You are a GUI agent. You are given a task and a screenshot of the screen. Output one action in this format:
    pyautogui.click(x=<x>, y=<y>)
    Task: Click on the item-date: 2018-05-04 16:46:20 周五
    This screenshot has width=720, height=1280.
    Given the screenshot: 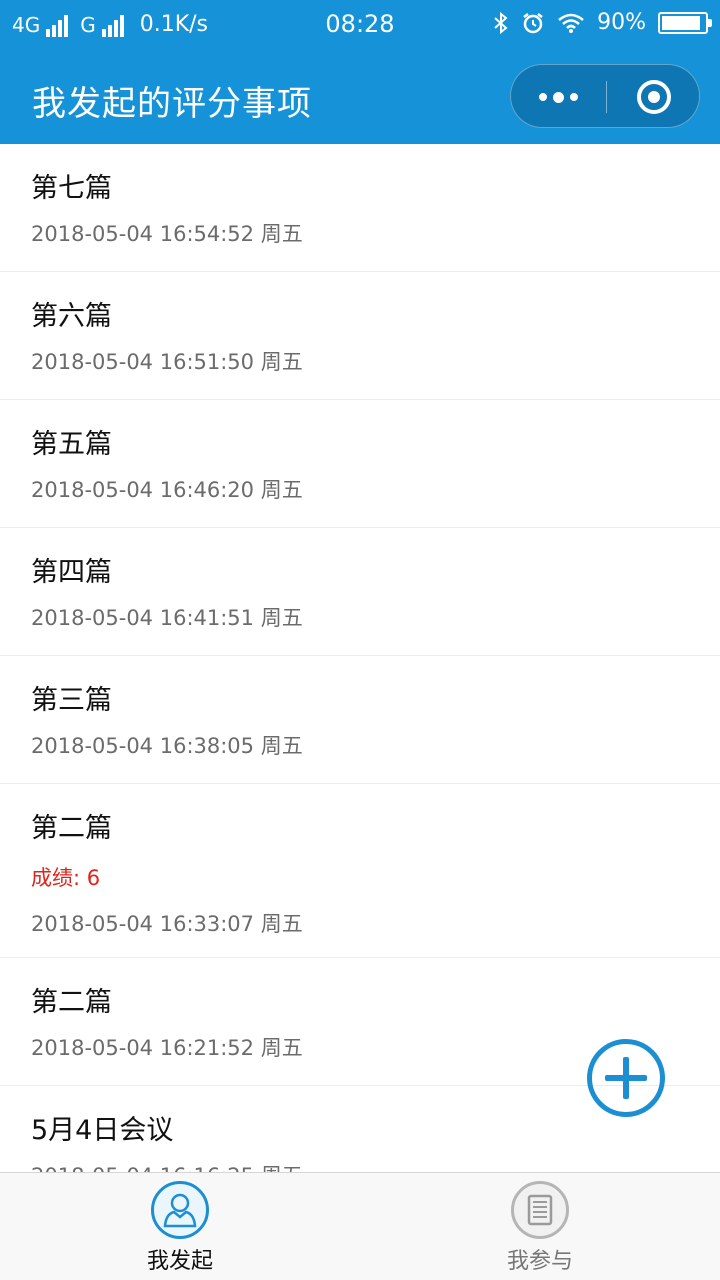 What is the action you would take?
    pyautogui.click(x=167, y=490)
    